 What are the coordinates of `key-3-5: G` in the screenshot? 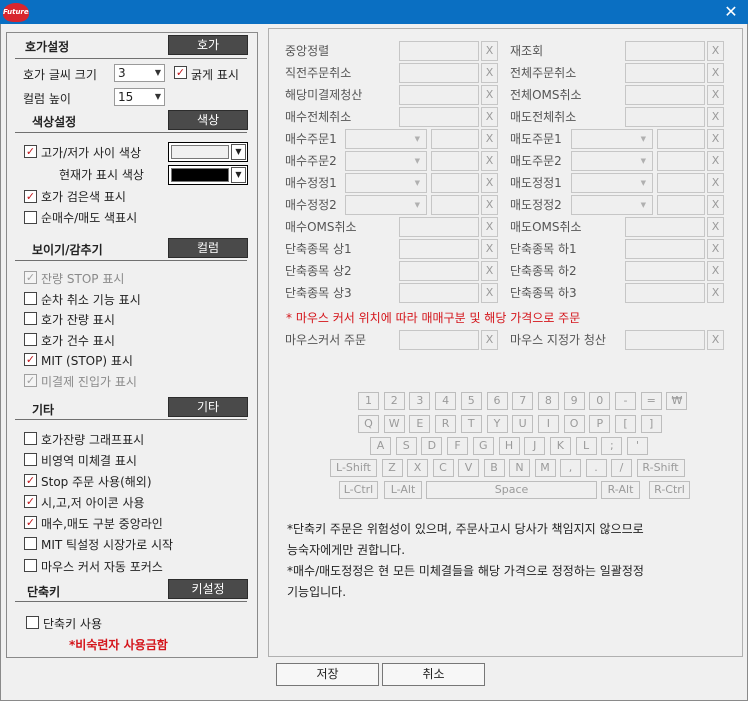 It's located at (483, 446).